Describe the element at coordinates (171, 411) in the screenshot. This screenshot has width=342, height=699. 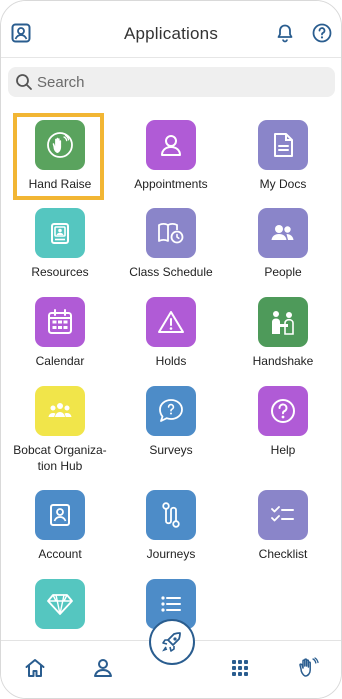
I see `chat-question-icon` at that location.